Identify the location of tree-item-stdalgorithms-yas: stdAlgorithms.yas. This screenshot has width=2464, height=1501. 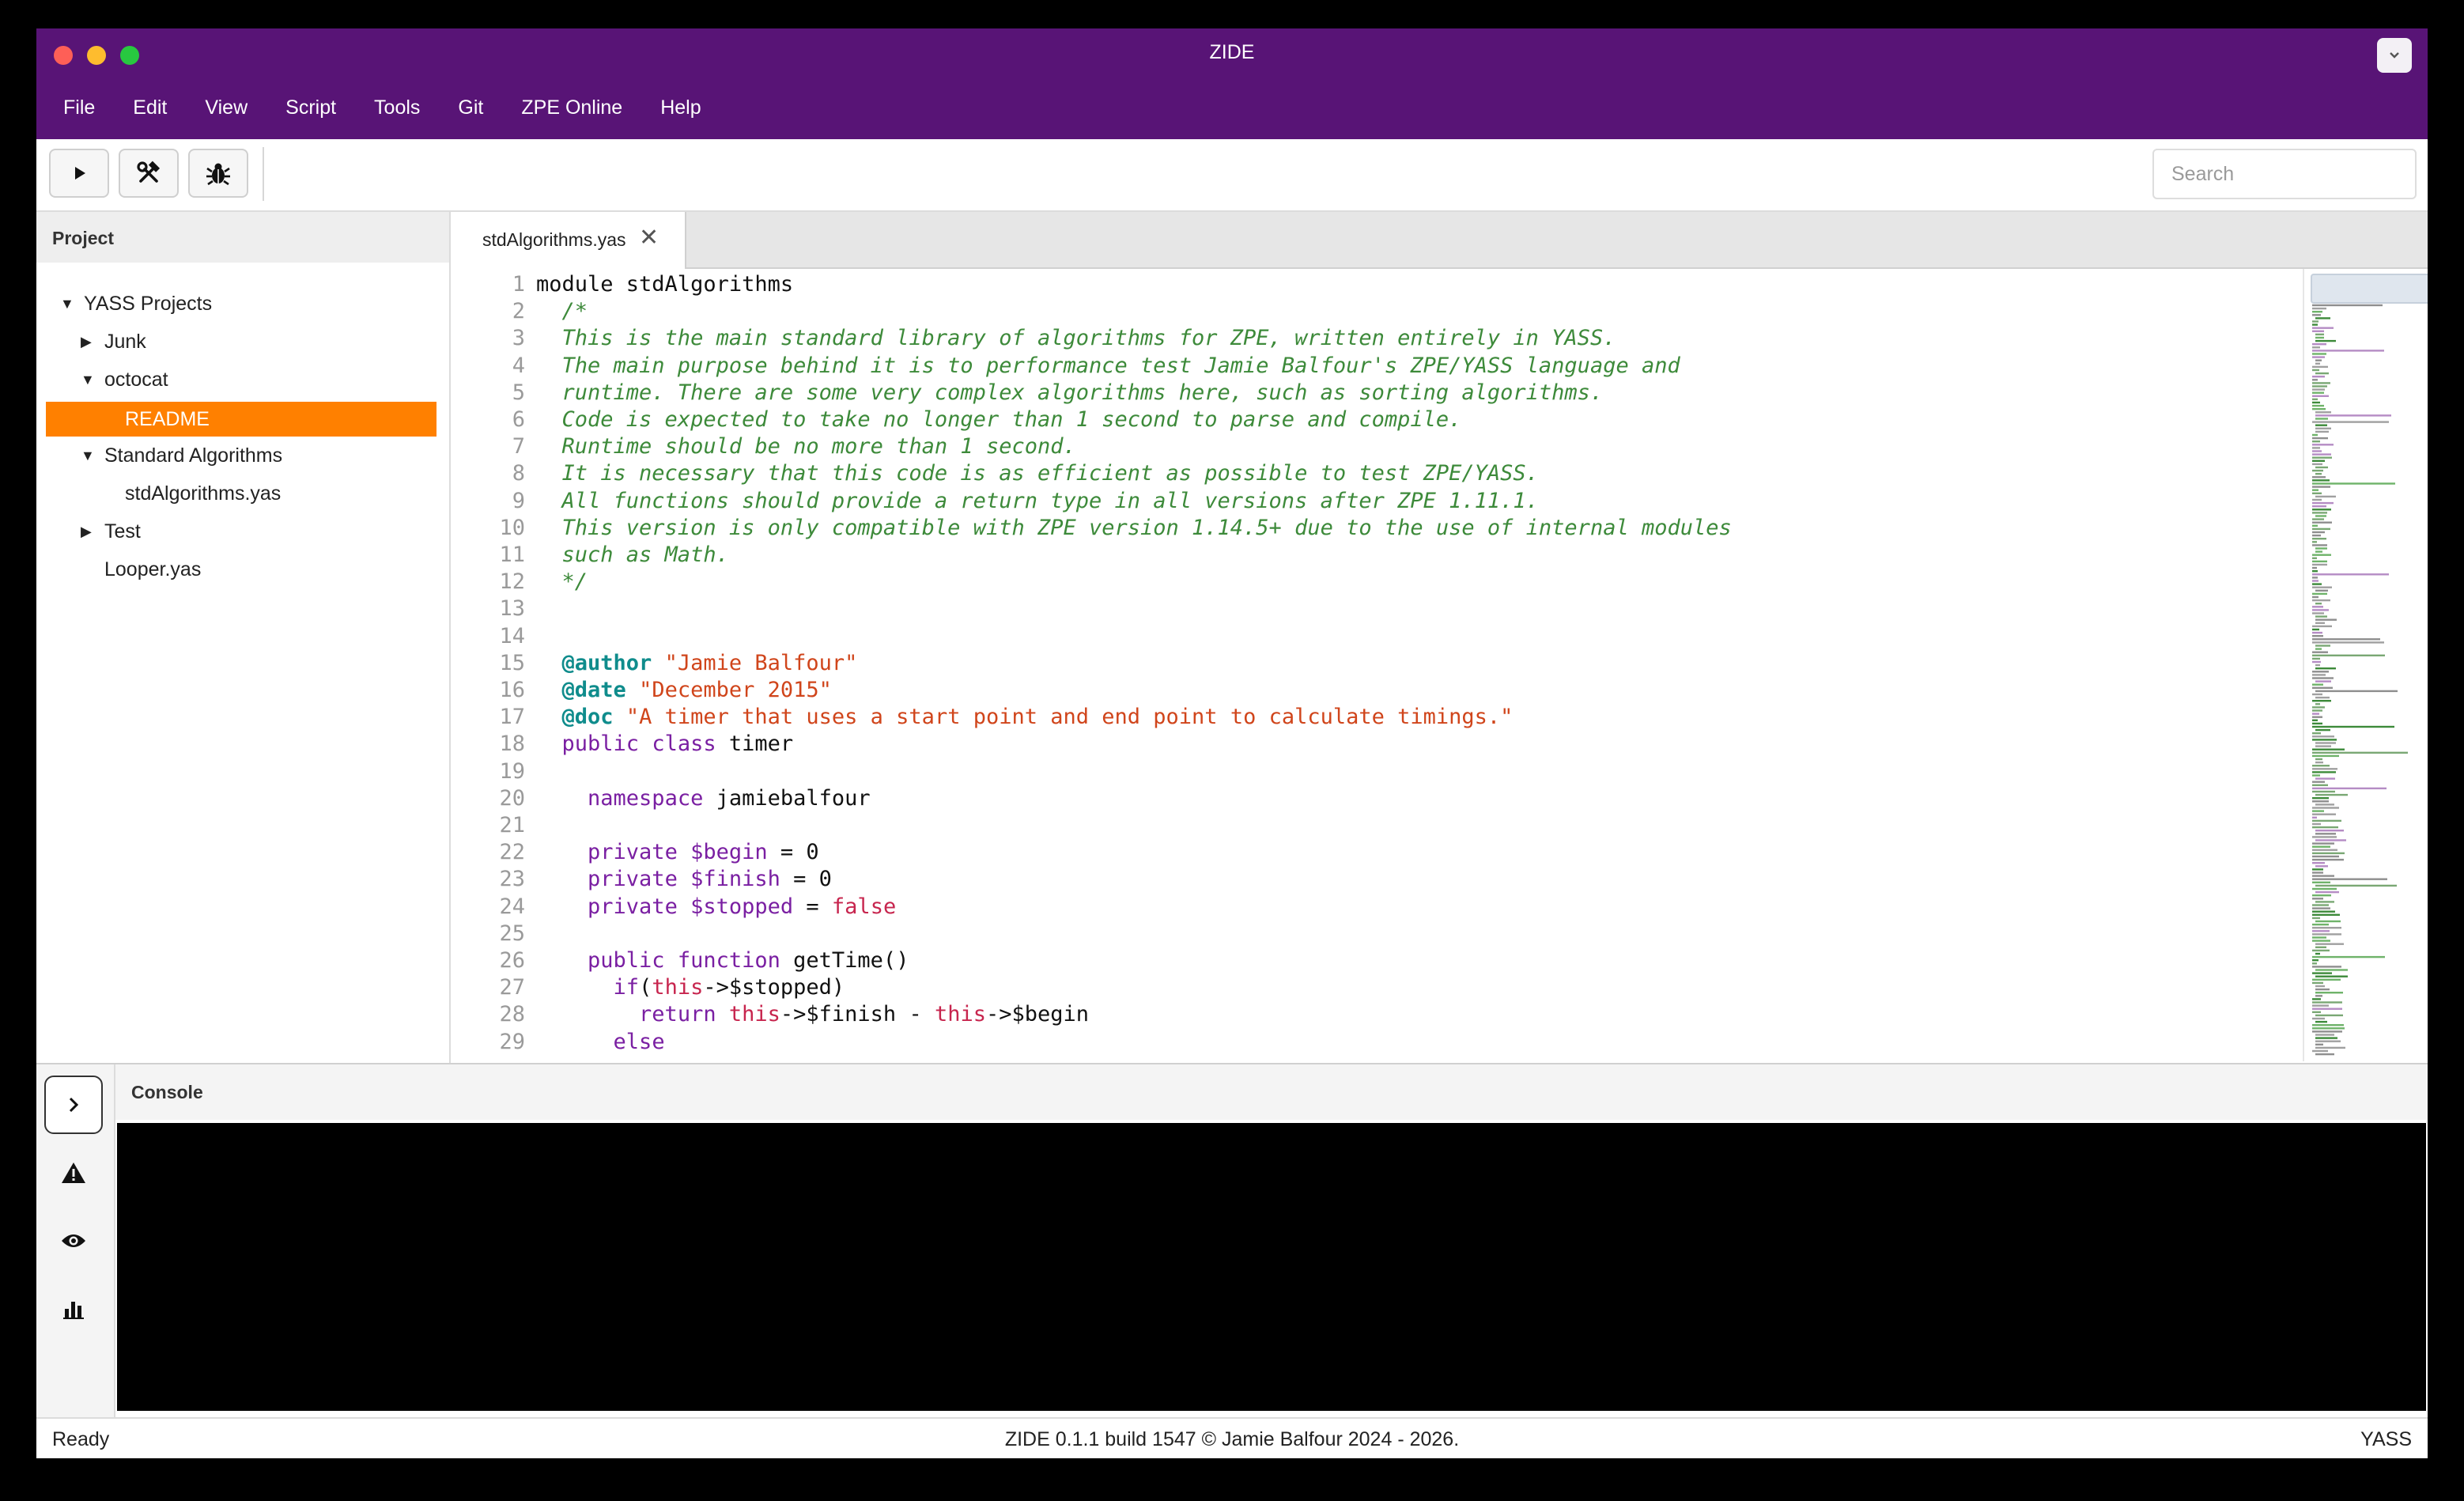
(241, 493).